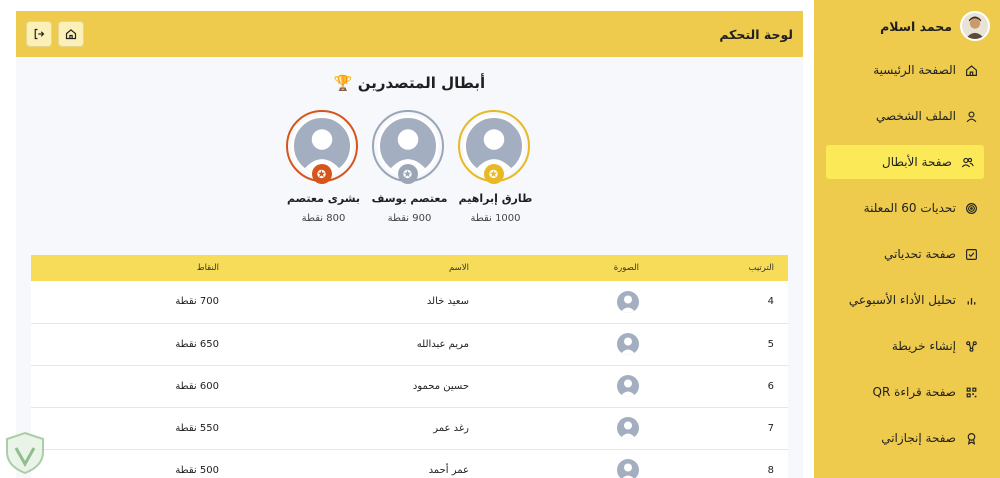 The height and width of the screenshot is (478, 1000). I want to click on champion-card-1: ✪ طارق إبراهيم 1000 نقطة, so click(494, 167).